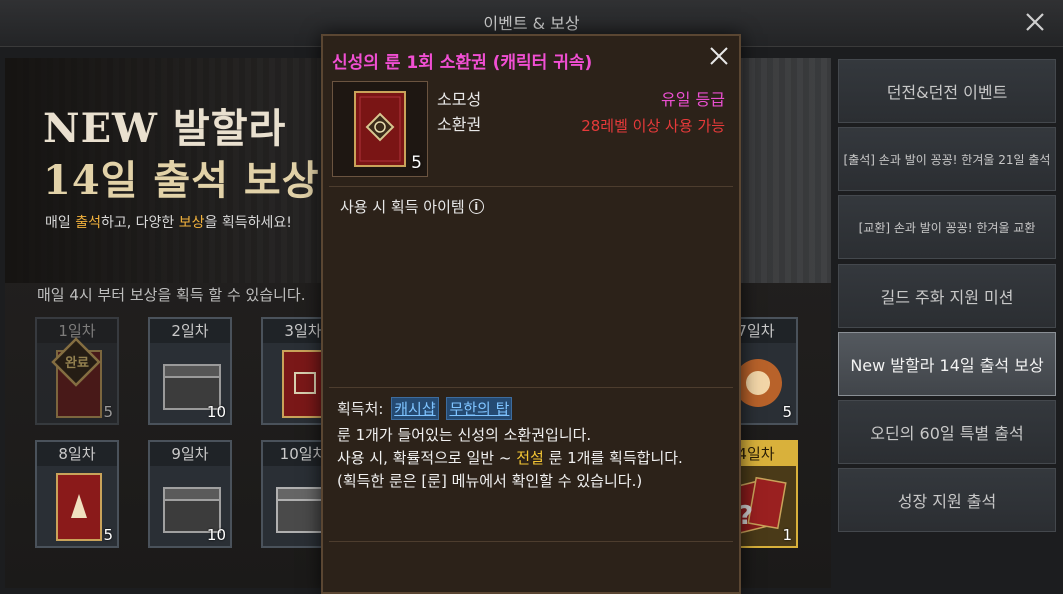  Describe the element at coordinates (462, 63) in the screenshot. I see `item-name: 신성의 룬 1회 소환권 (캐릭터 귀속)` at that location.